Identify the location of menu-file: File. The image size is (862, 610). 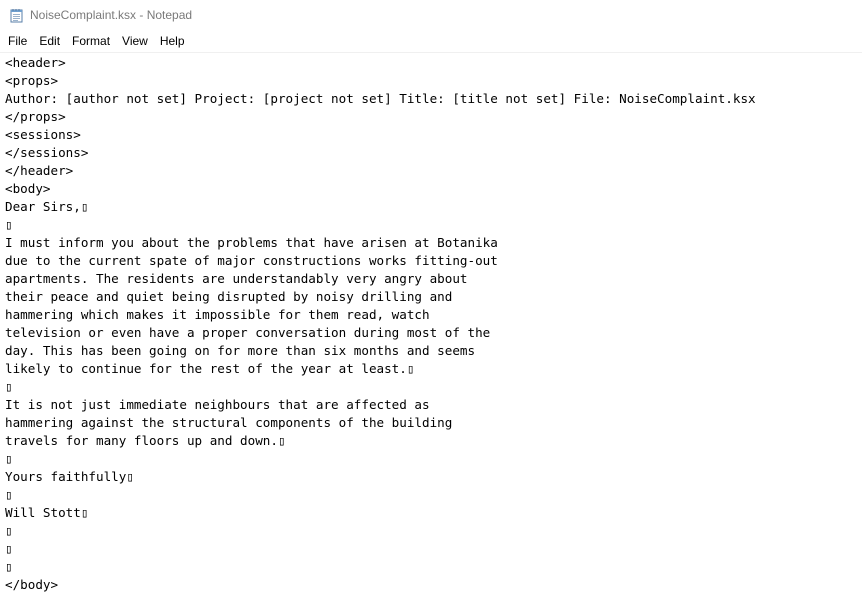
(16, 41).